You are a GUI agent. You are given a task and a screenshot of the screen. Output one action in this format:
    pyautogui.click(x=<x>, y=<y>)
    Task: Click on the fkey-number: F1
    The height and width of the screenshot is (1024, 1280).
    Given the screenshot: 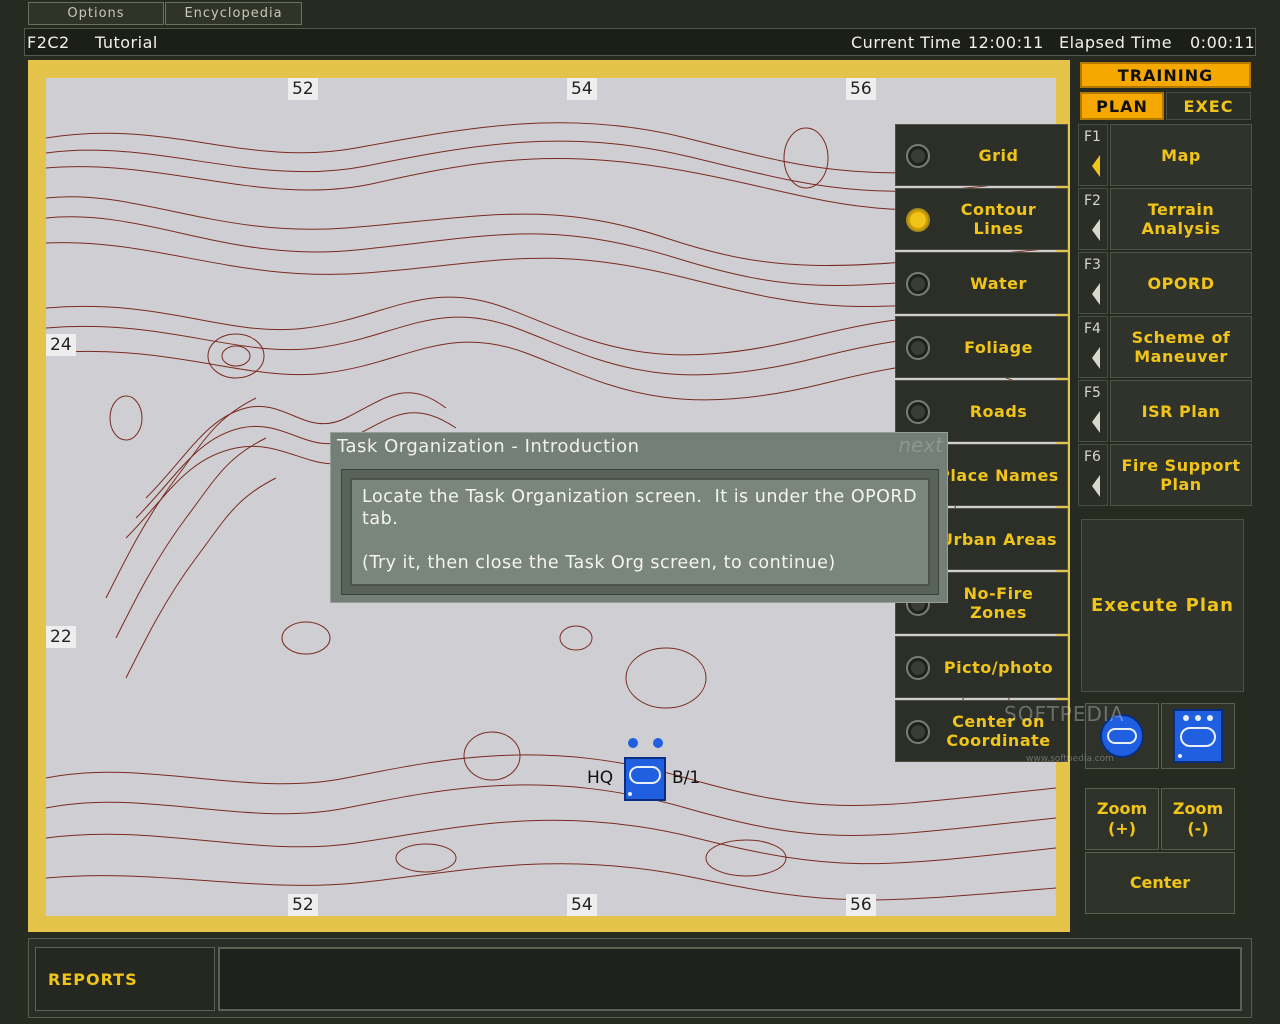 What is the action you would take?
    pyautogui.click(x=1092, y=137)
    